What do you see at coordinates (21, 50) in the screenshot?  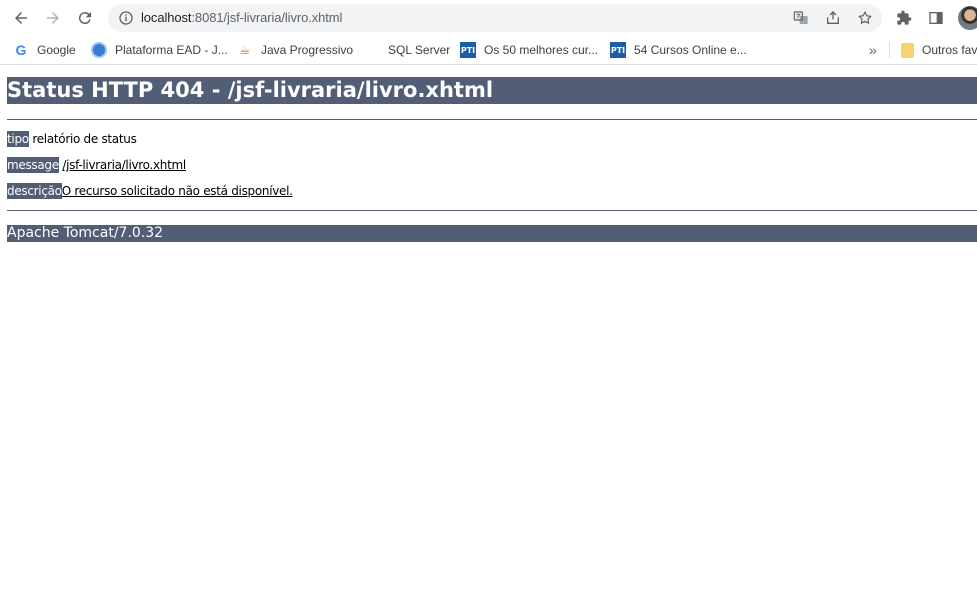 I see `google-icon: G` at bounding box center [21, 50].